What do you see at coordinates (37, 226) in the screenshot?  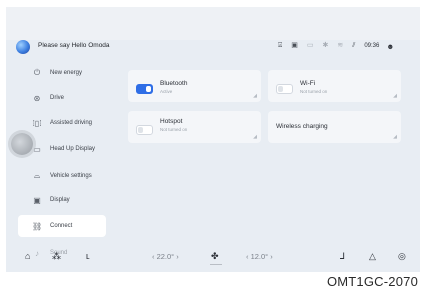 I see `link-icon: ⛓` at bounding box center [37, 226].